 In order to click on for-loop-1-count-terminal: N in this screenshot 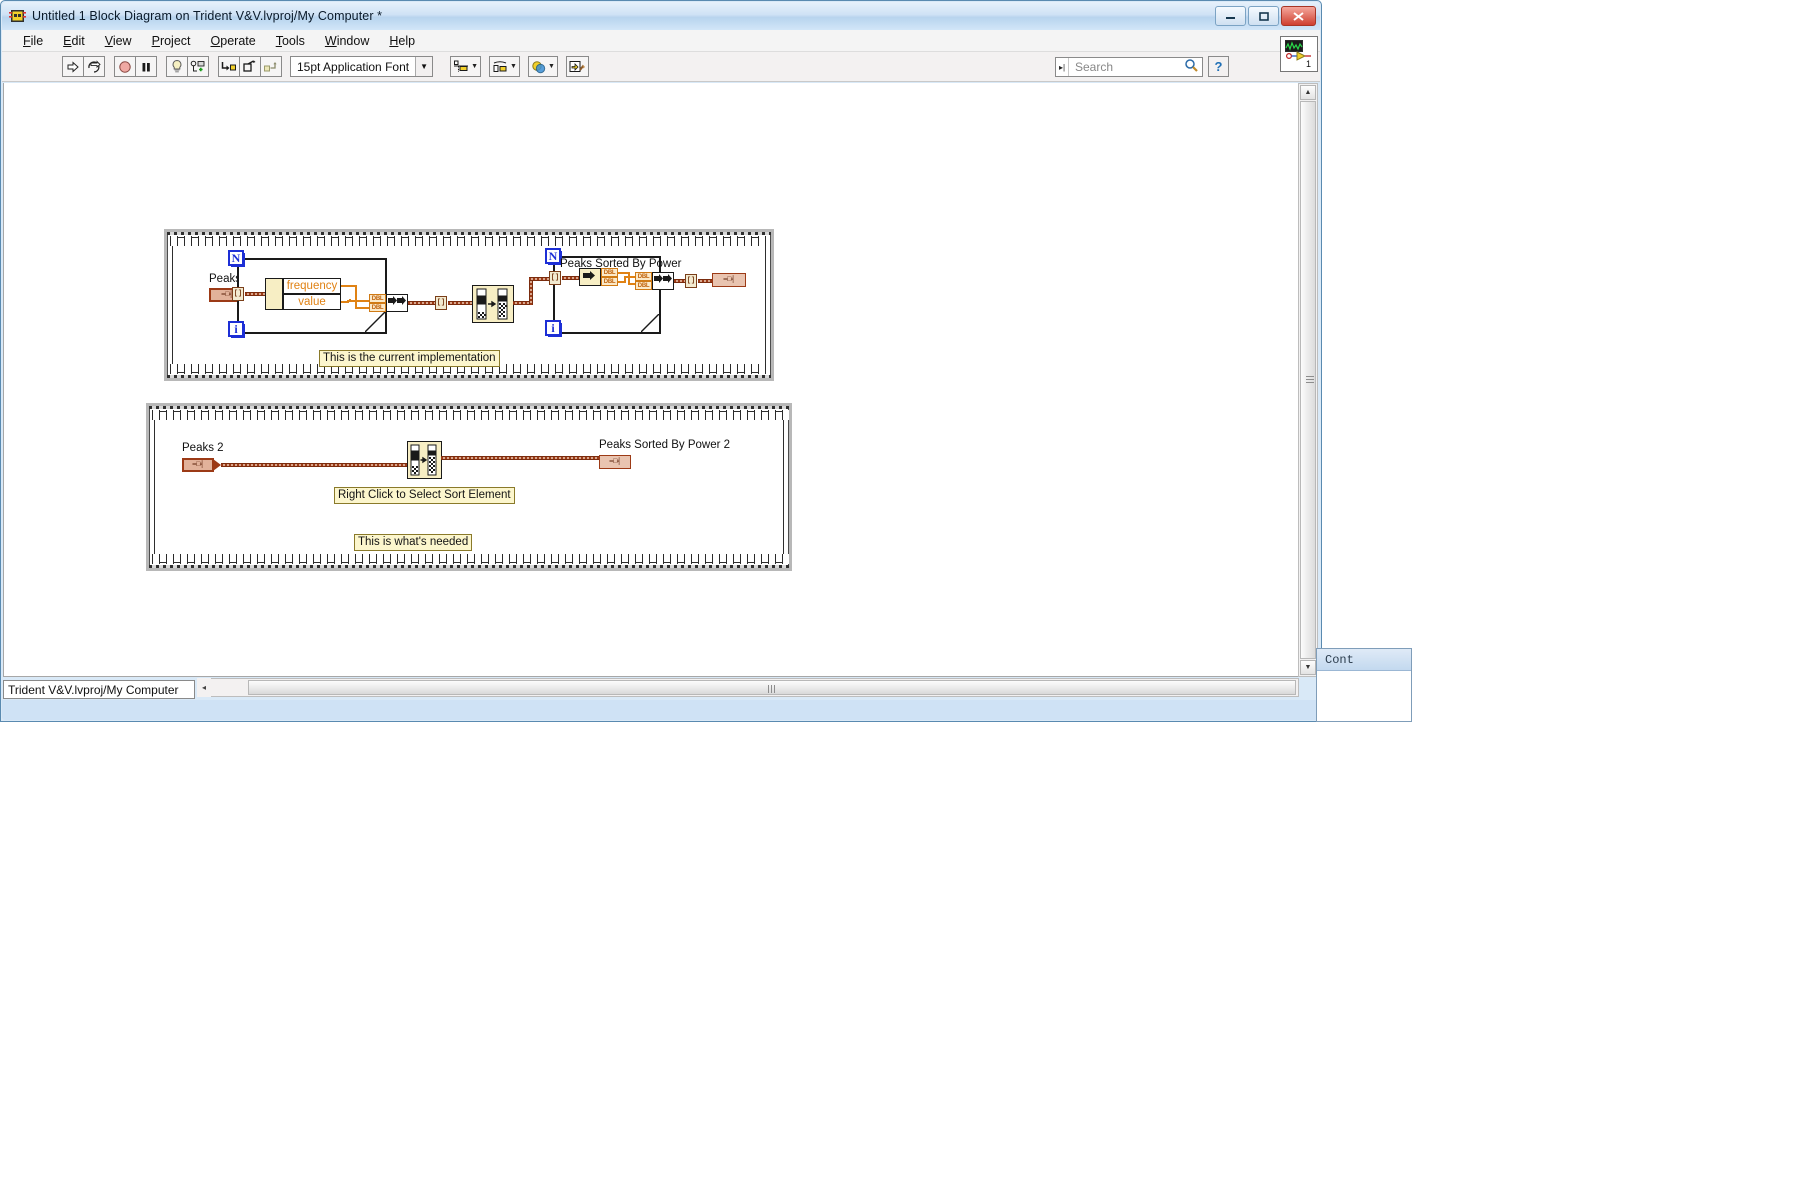, I will do `click(236, 258)`.